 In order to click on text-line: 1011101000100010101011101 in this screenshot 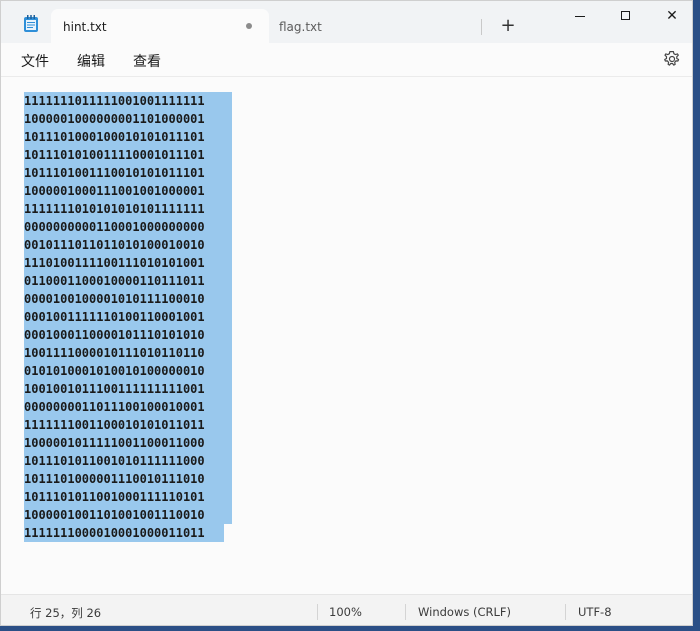, I will do `click(128, 137)`.